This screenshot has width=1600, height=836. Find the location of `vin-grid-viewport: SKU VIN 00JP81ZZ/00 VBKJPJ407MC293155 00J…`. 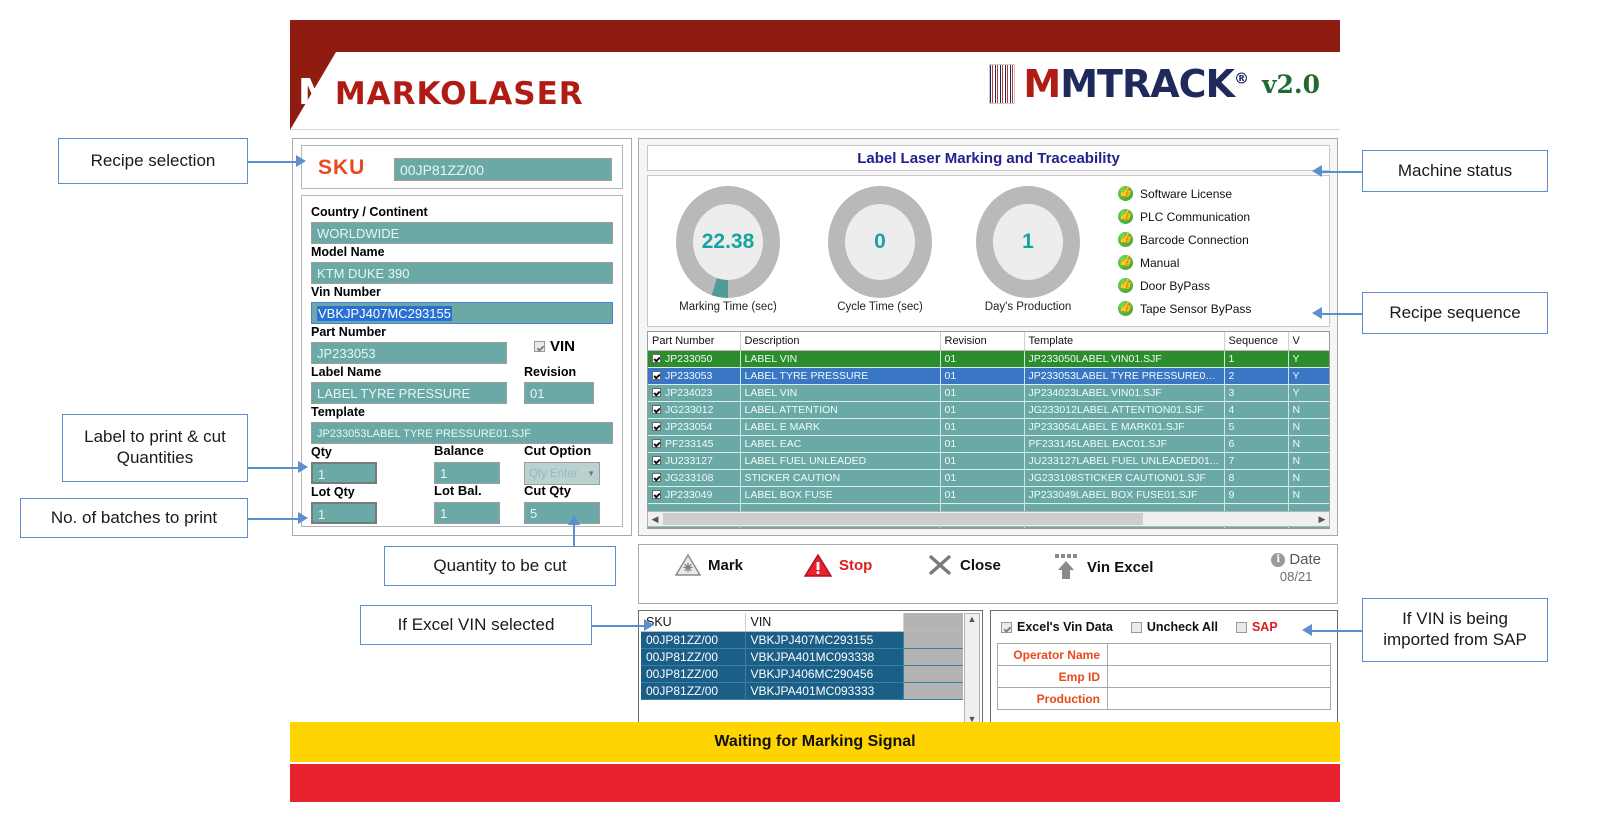

vin-grid-viewport: SKU VIN 00JP81ZZ/00 VBKJPJ407MC293155 00J… is located at coordinates (802, 669).